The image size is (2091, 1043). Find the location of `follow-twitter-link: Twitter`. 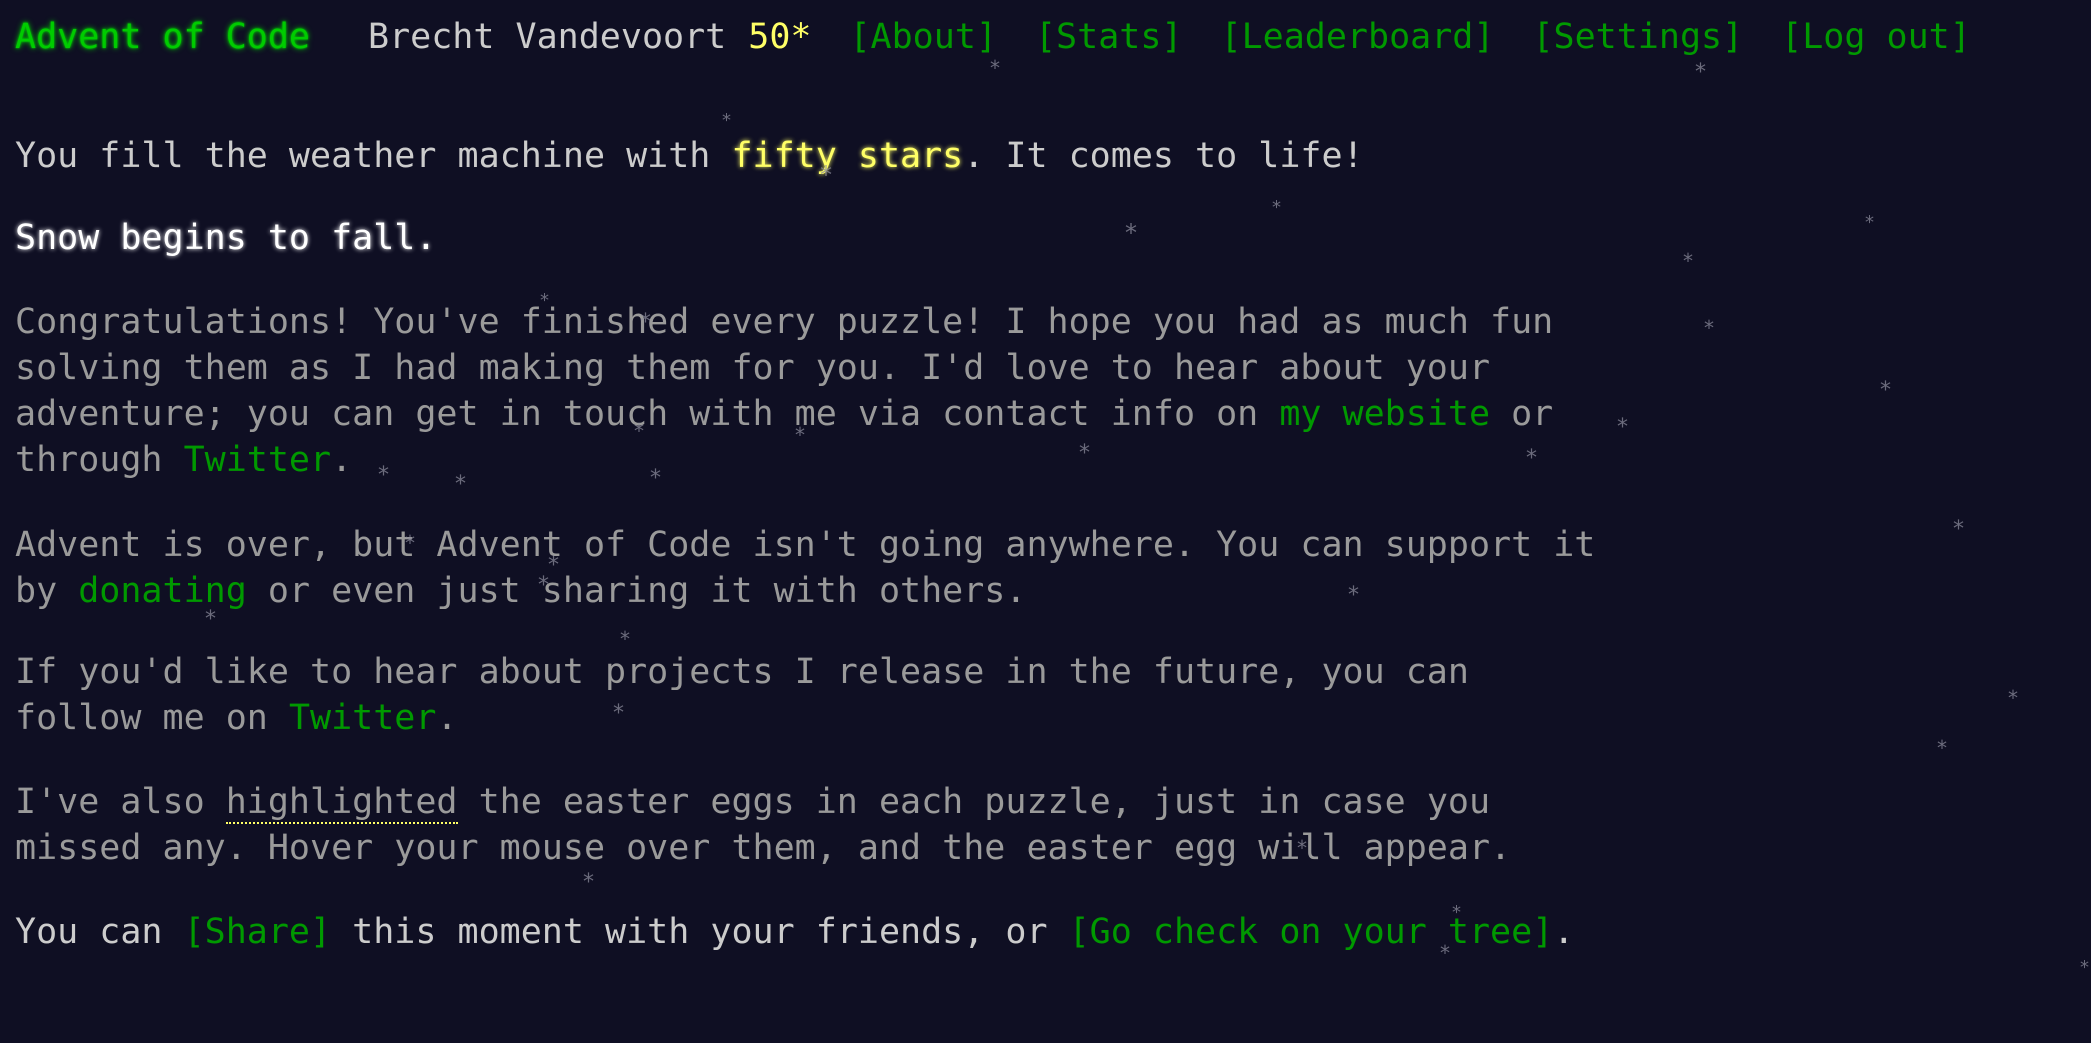

follow-twitter-link: Twitter is located at coordinates (363, 718).